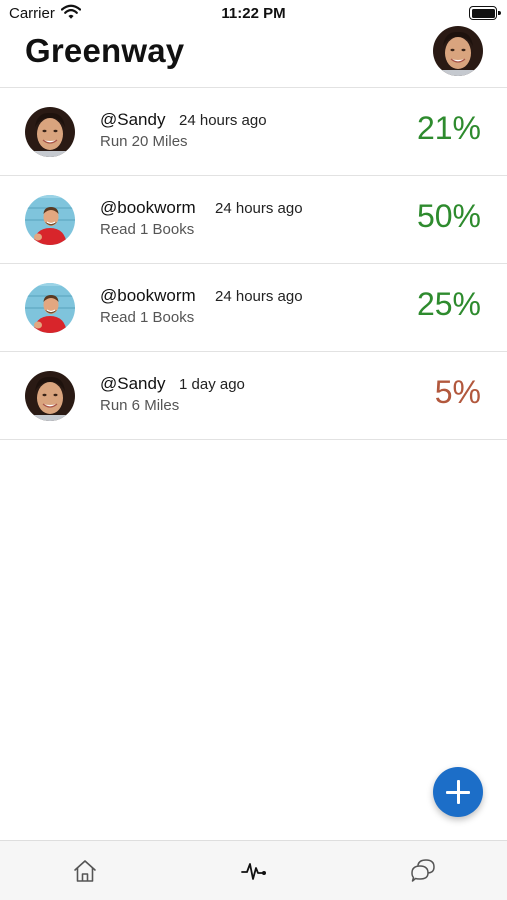 This screenshot has height=900, width=507. What do you see at coordinates (212, 384) in the screenshot?
I see `timestamp: 1 day ago` at bounding box center [212, 384].